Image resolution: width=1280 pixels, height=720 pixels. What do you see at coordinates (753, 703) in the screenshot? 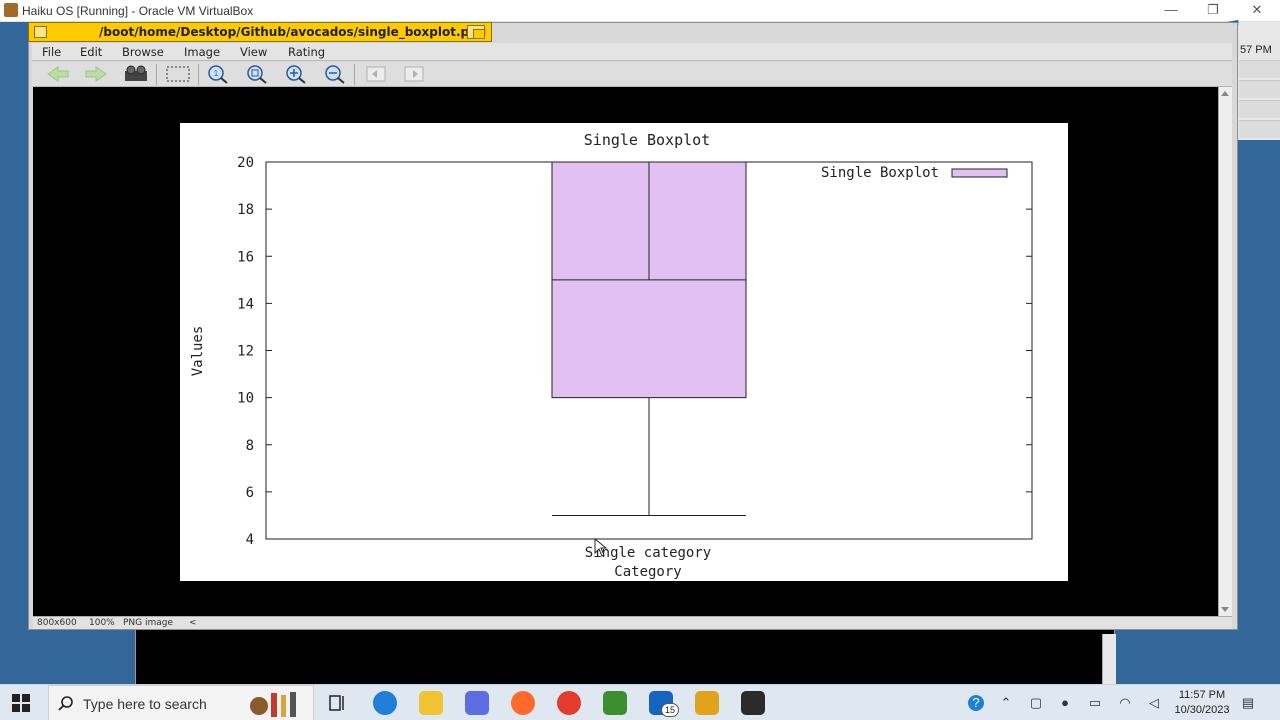
I see `terminal-app-icon` at bounding box center [753, 703].